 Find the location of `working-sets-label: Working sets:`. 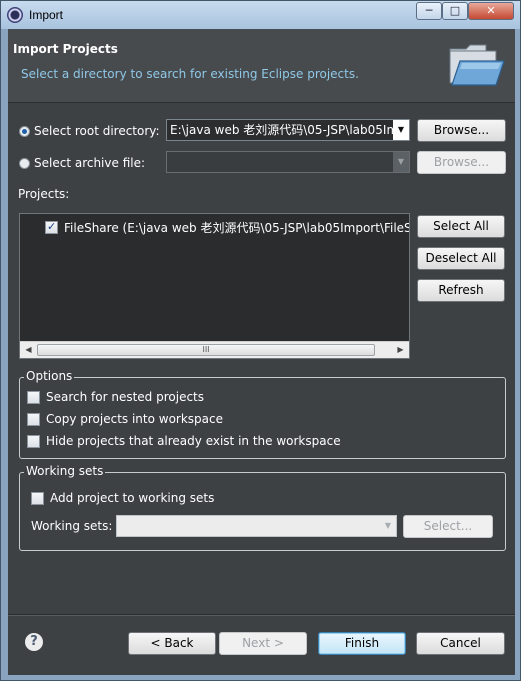

working-sets-label: Working sets: is located at coordinates (72, 526).